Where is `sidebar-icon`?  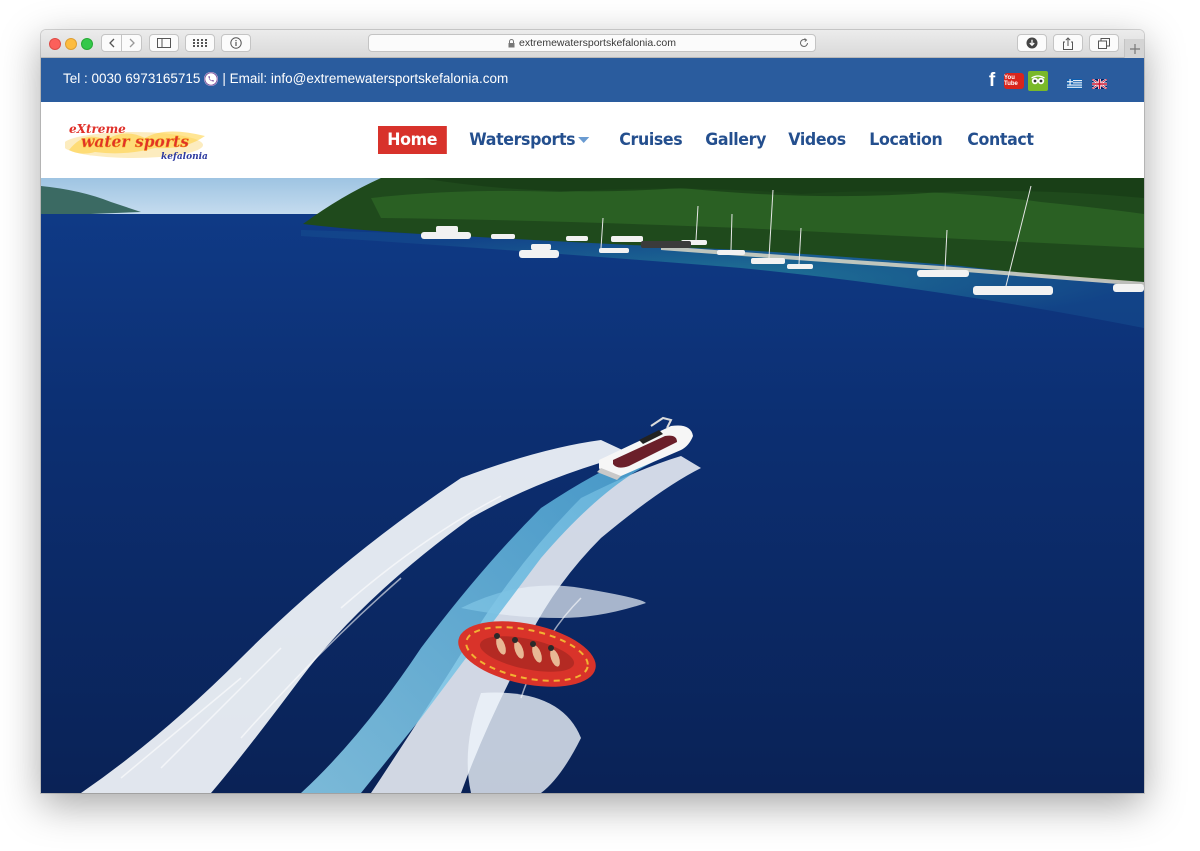 sidebar-icon is located at coordinates (164, 43).